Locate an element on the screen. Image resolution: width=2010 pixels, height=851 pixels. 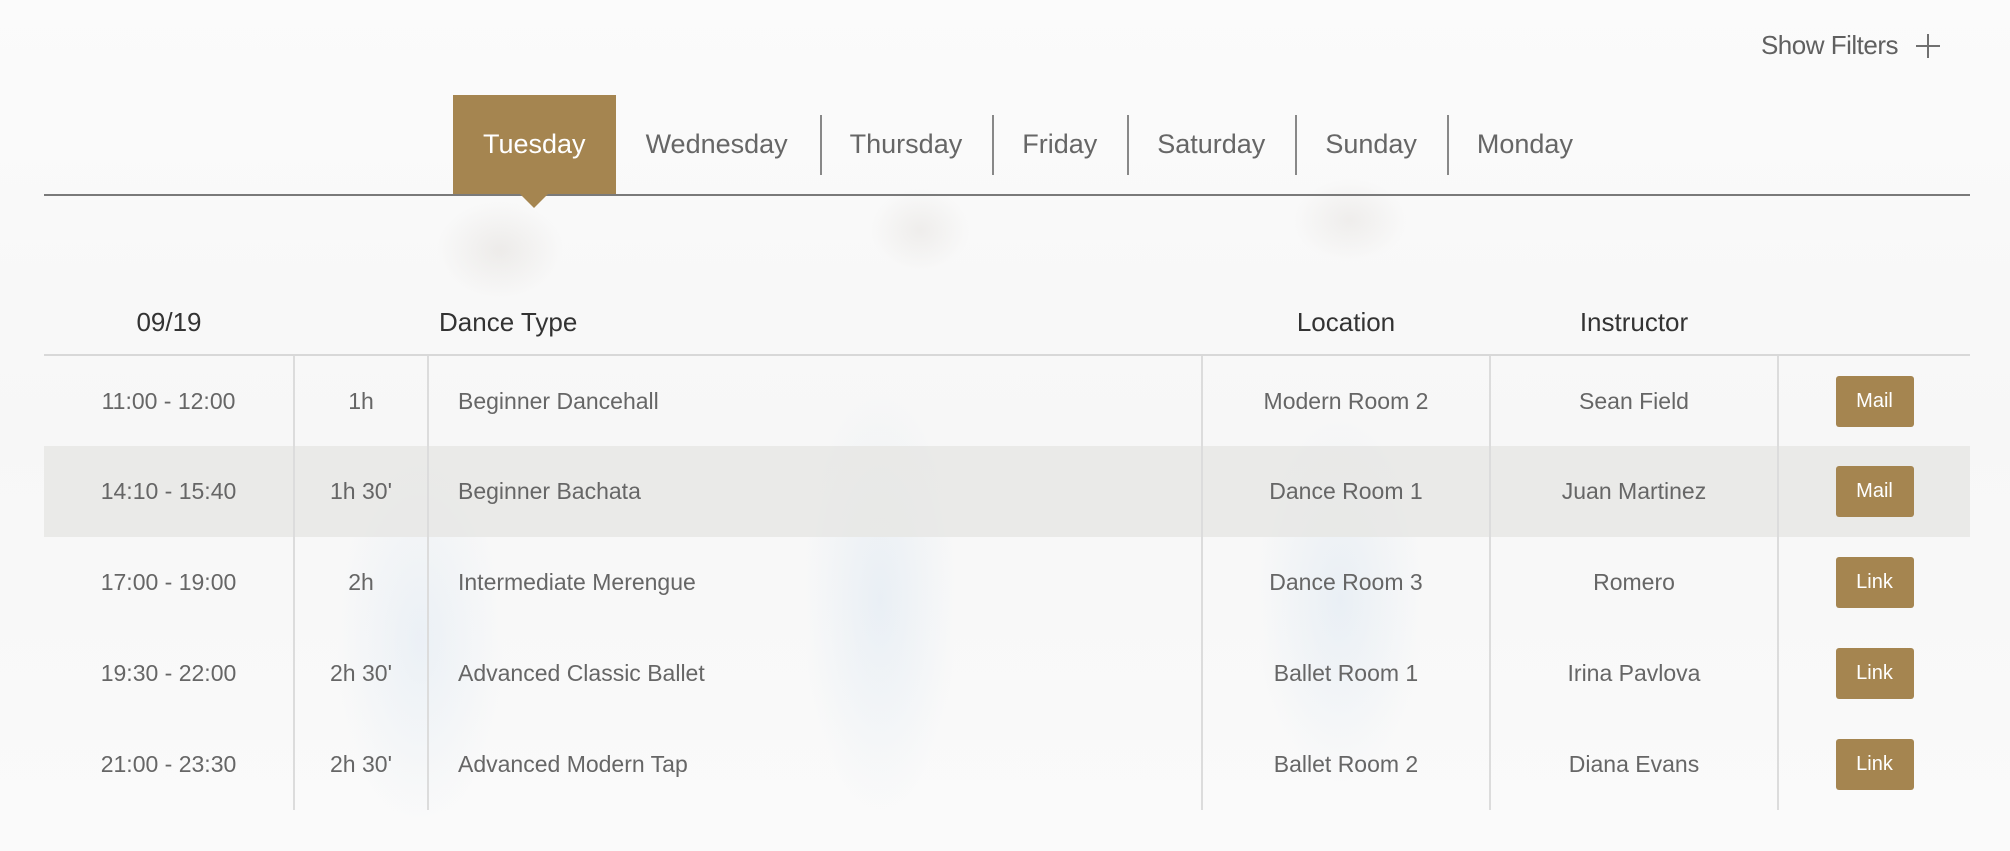
show-filters-label: Show Filters is located at coordinates (1829, 45).